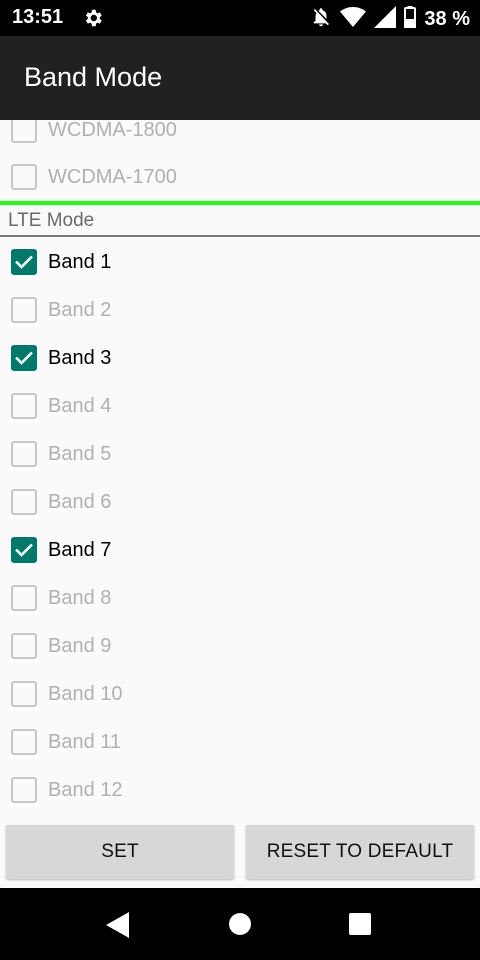  Describe the element at coordinates (80, 501) in the screenshot. I see `band-label: Band 6` at that location.